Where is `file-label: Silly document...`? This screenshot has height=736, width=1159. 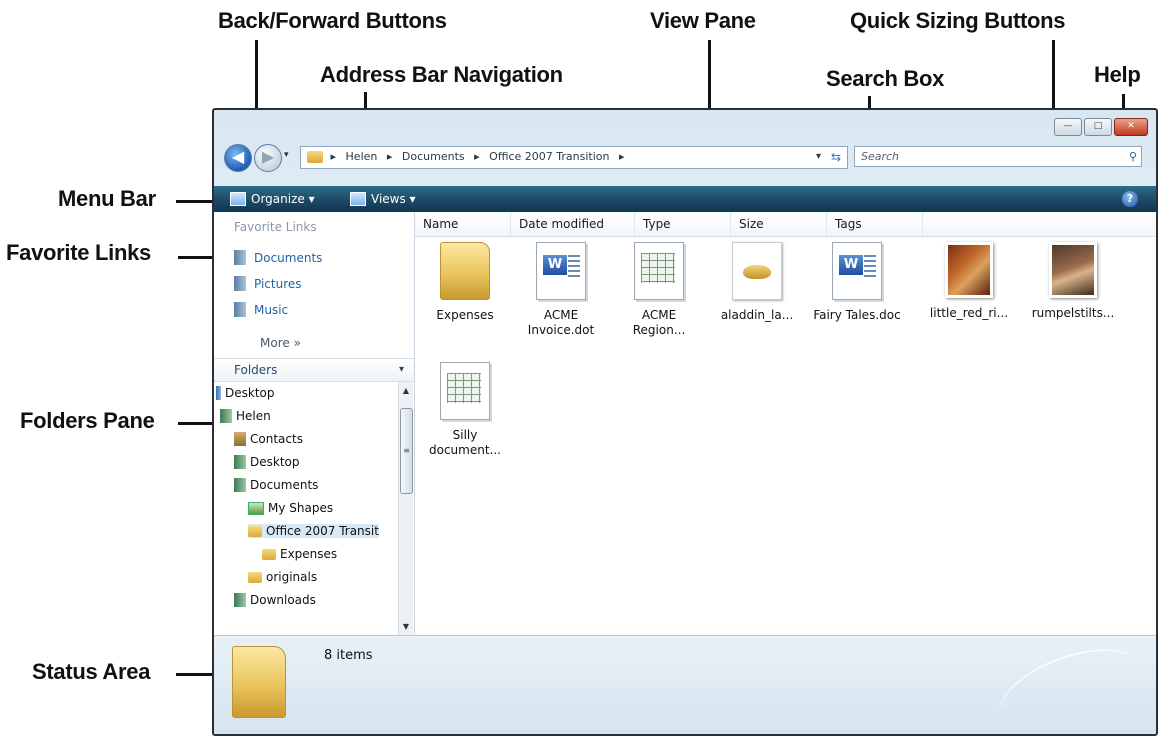
file-label: Silly document... is located at coordinates (465, 442).